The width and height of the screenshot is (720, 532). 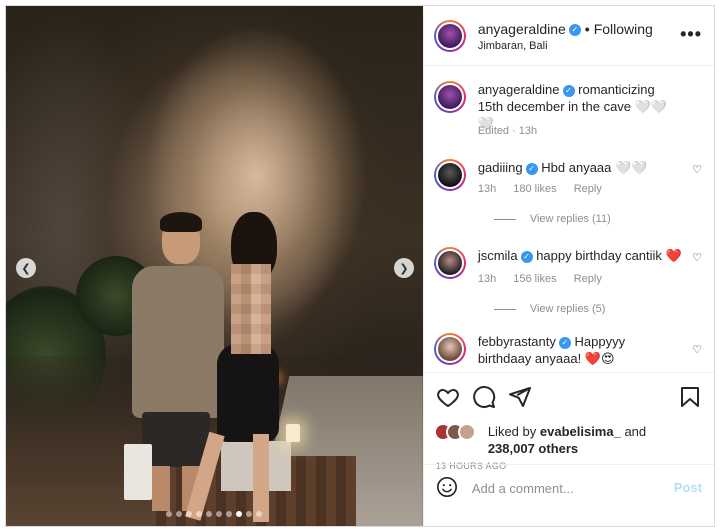 I want to click on comment-text: Hbd anyaaa 🤍🤍, so click(x=594, y=167).